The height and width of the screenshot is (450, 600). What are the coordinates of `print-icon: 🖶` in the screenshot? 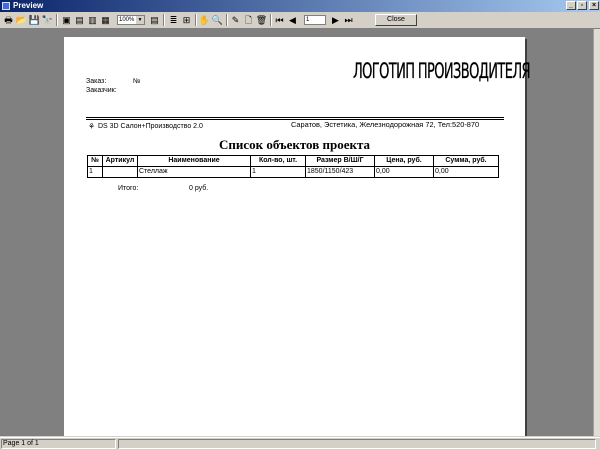 It's located at (8, 20).